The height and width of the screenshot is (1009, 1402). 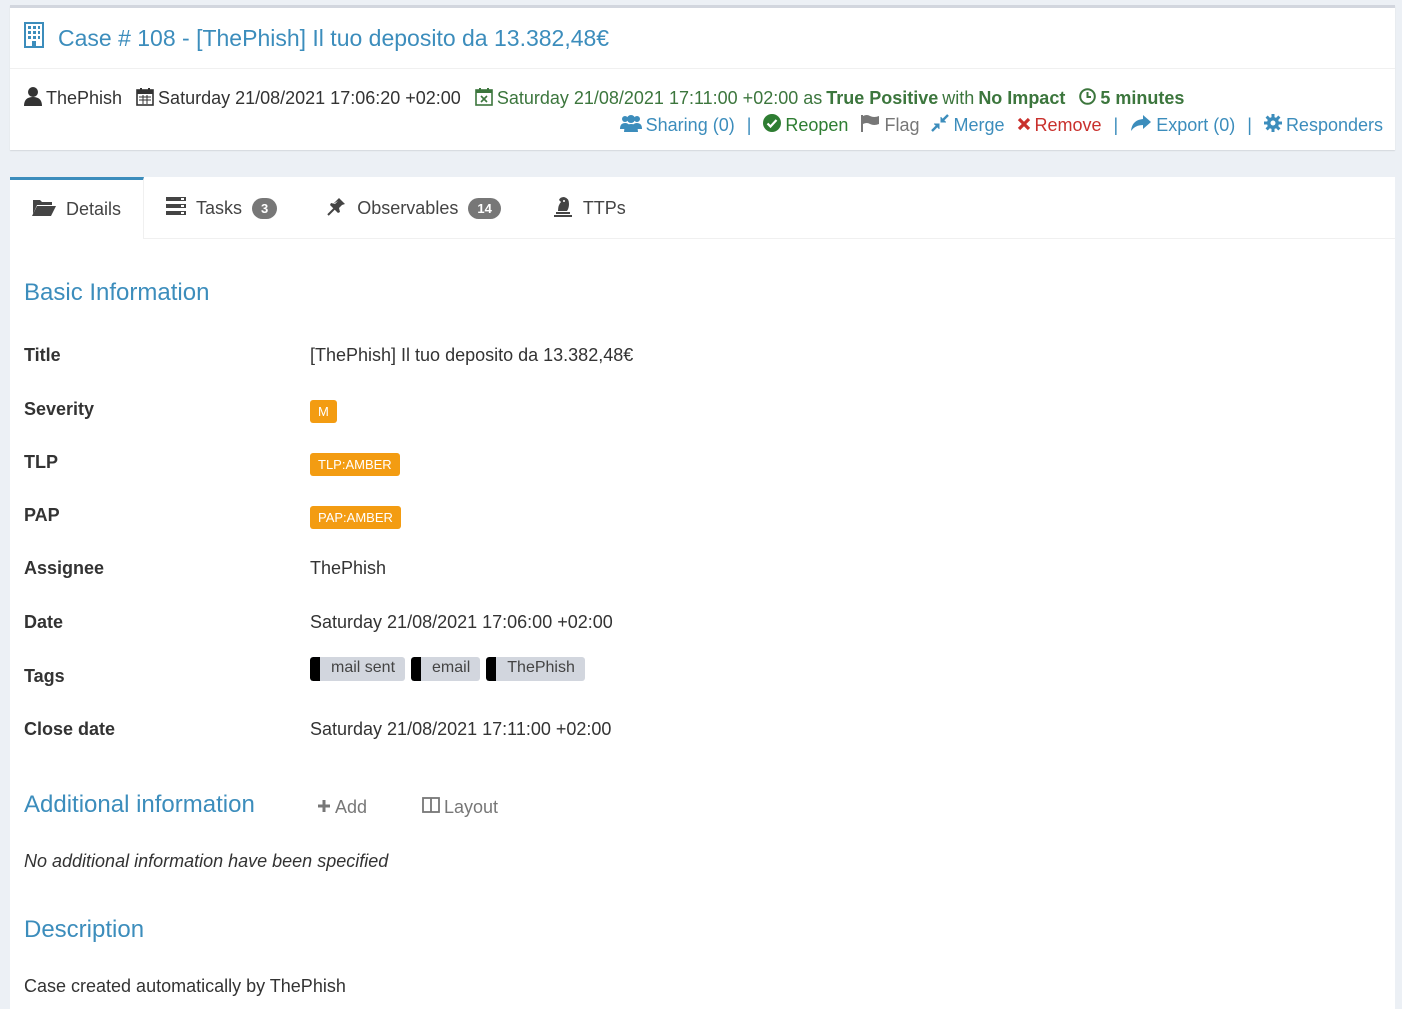 I want to click on export-button: Export (0), so click(x=1182, y=125).